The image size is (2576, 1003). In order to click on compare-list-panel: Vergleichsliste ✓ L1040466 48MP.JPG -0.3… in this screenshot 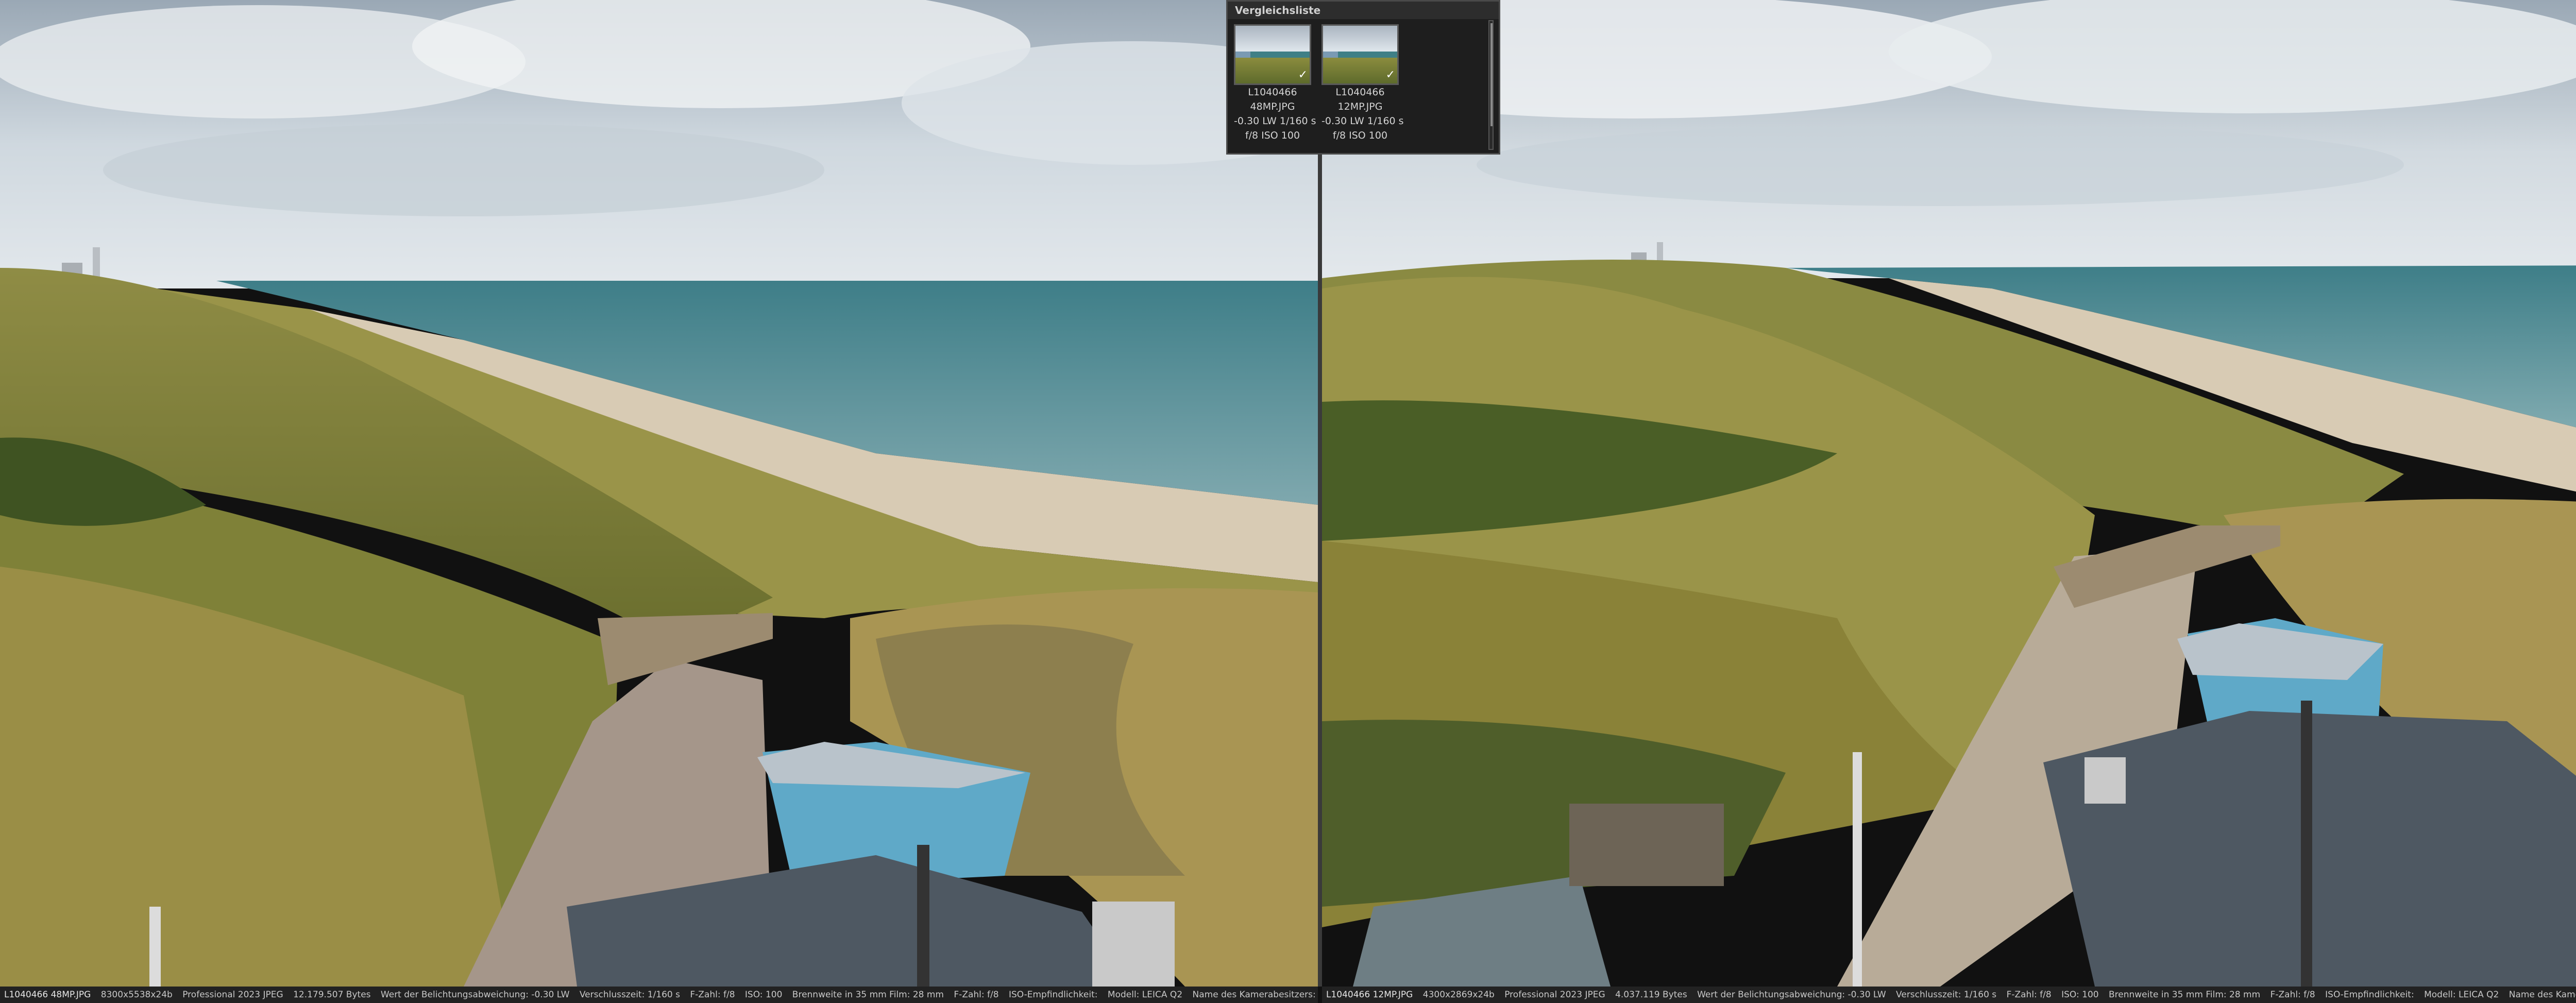, I will do `click(1363, 77)`.